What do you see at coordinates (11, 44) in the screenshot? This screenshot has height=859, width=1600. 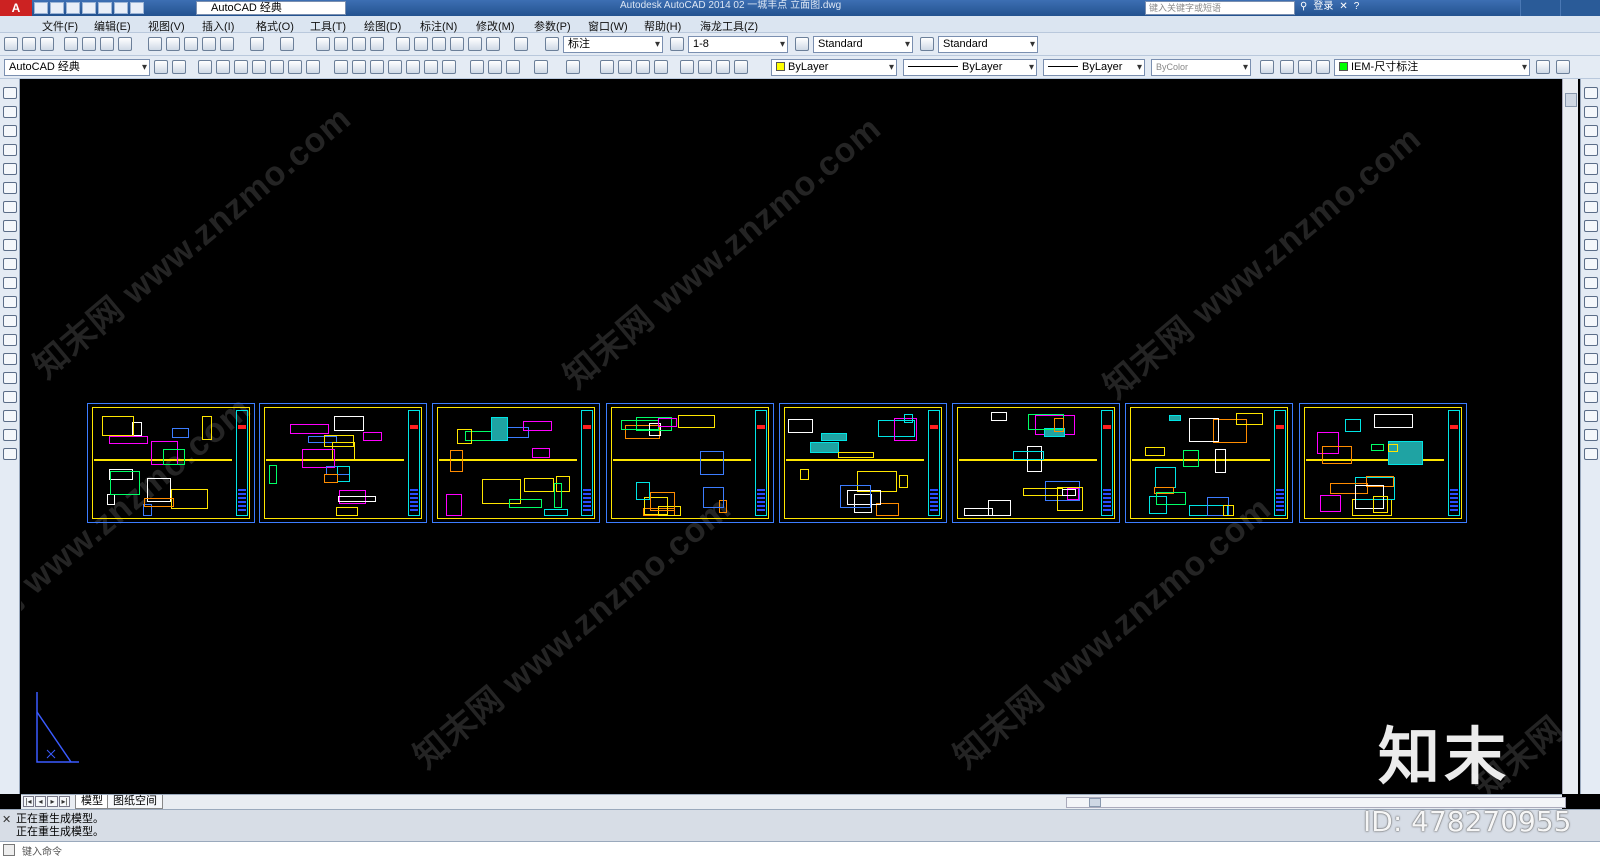 I see `qnew-icon` at bounding box center [11, 44].